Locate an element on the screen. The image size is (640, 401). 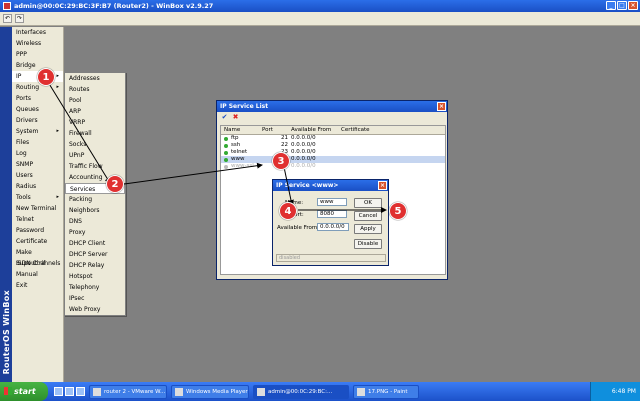
task-media-player: Windows Media Player is located at coordinates (210, 391).